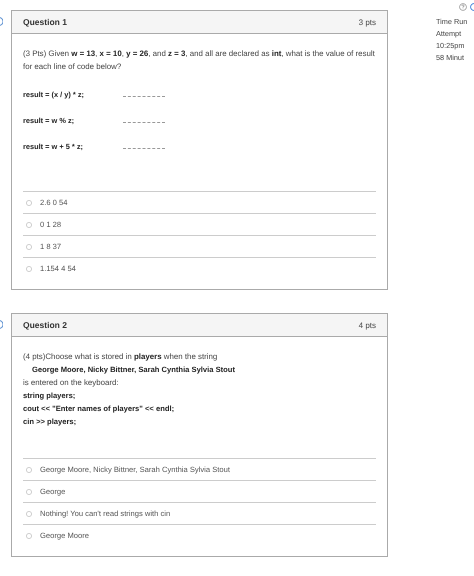  Describe the element at coordinates (367, 325) in the screenshot. I see `points-label: 4 pts` at that location.